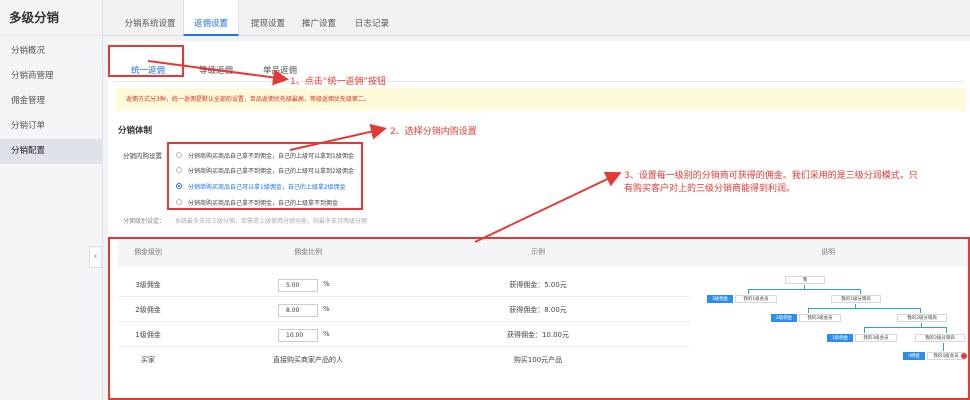  I want to click on node-my-level3-distributor: 我的3级分销商, so click(940, 338).